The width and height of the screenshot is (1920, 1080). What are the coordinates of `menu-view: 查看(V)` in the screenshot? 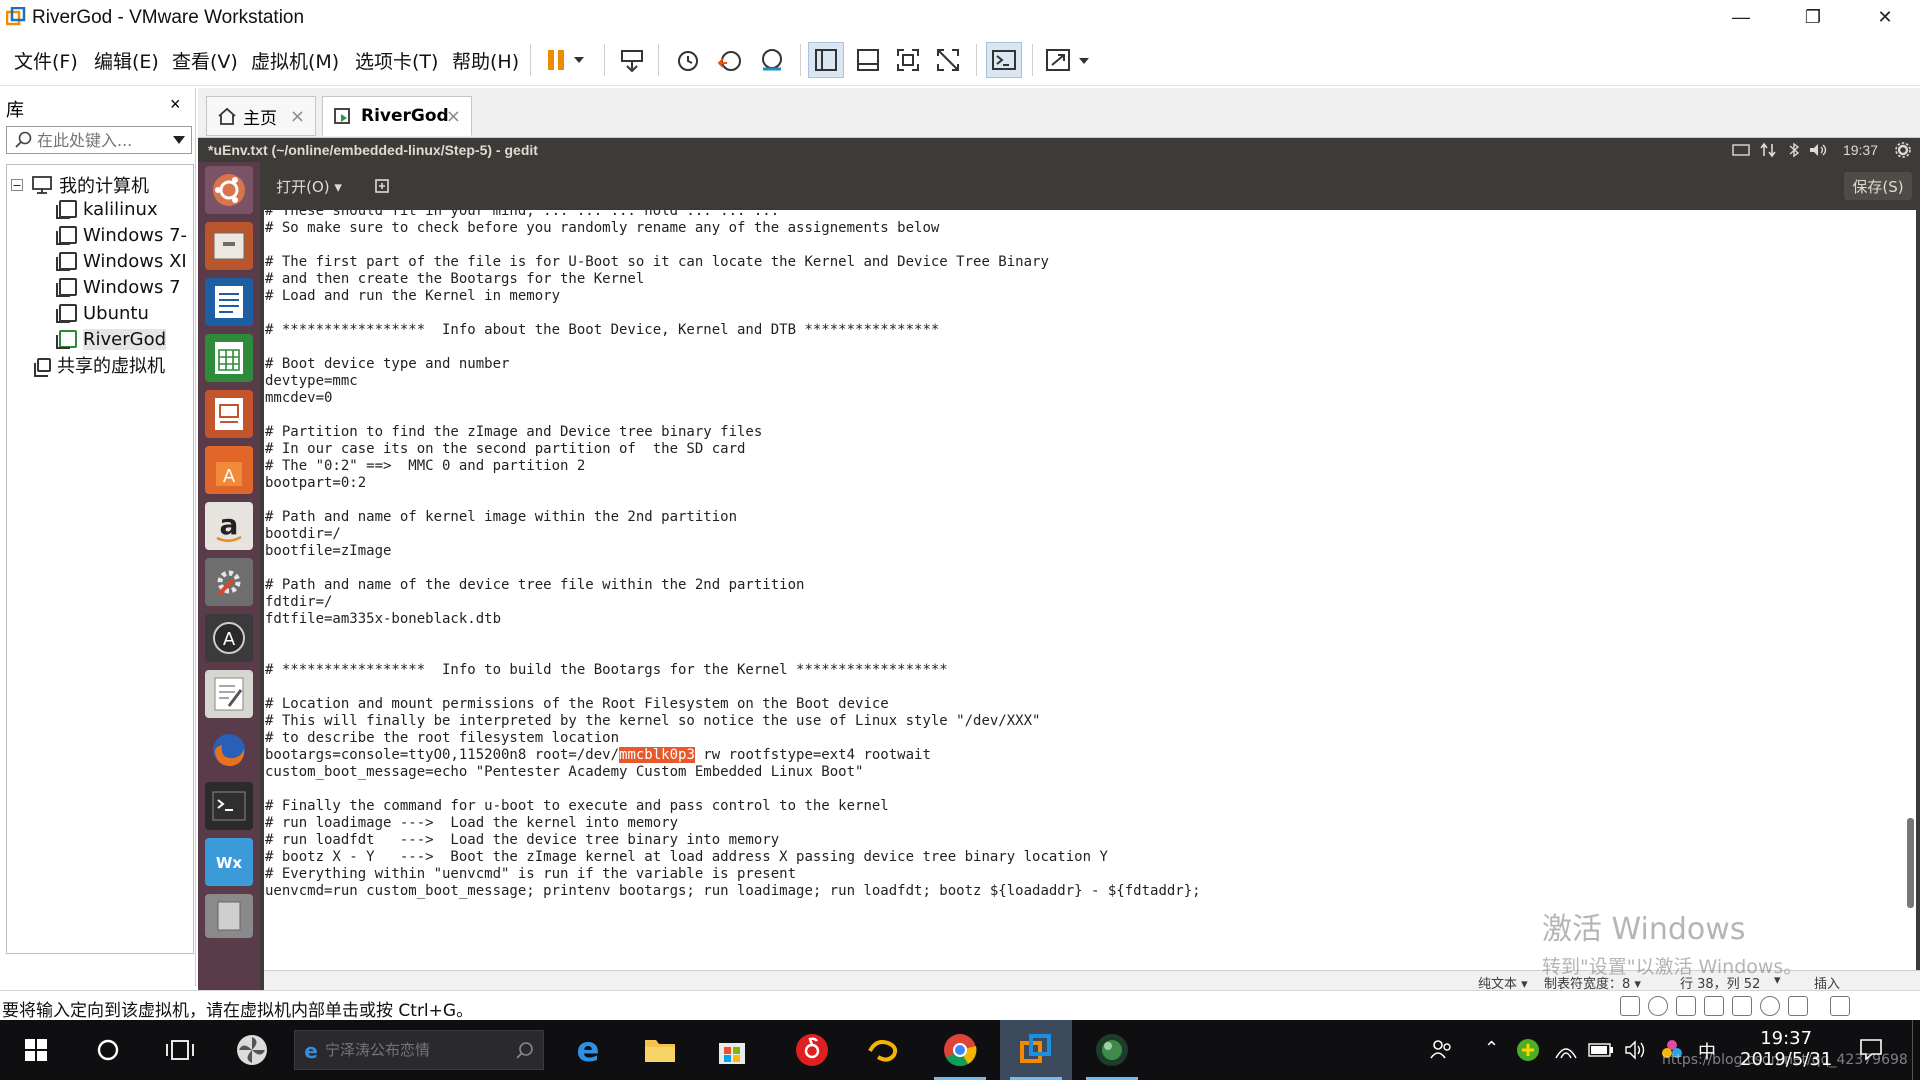 It's located at (205, 60).